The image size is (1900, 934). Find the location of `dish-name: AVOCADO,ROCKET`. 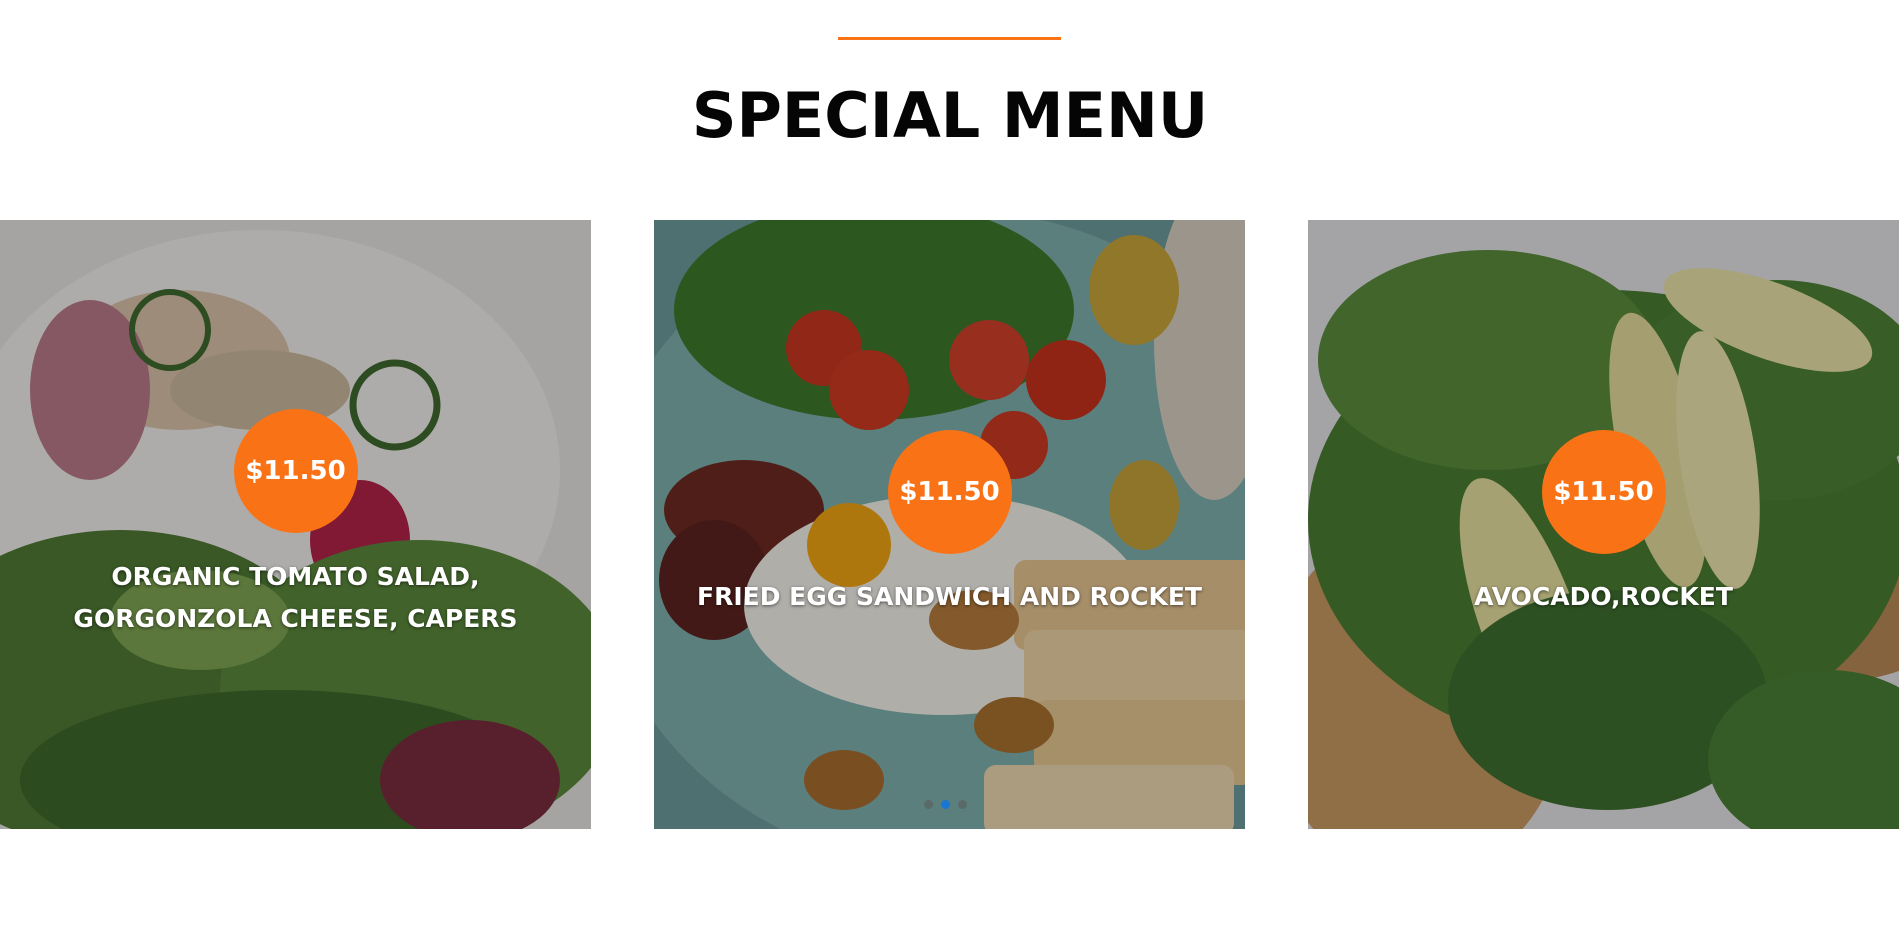

dish-name: AVOCADO,ROCKET is located at coordinates (1603, 597).